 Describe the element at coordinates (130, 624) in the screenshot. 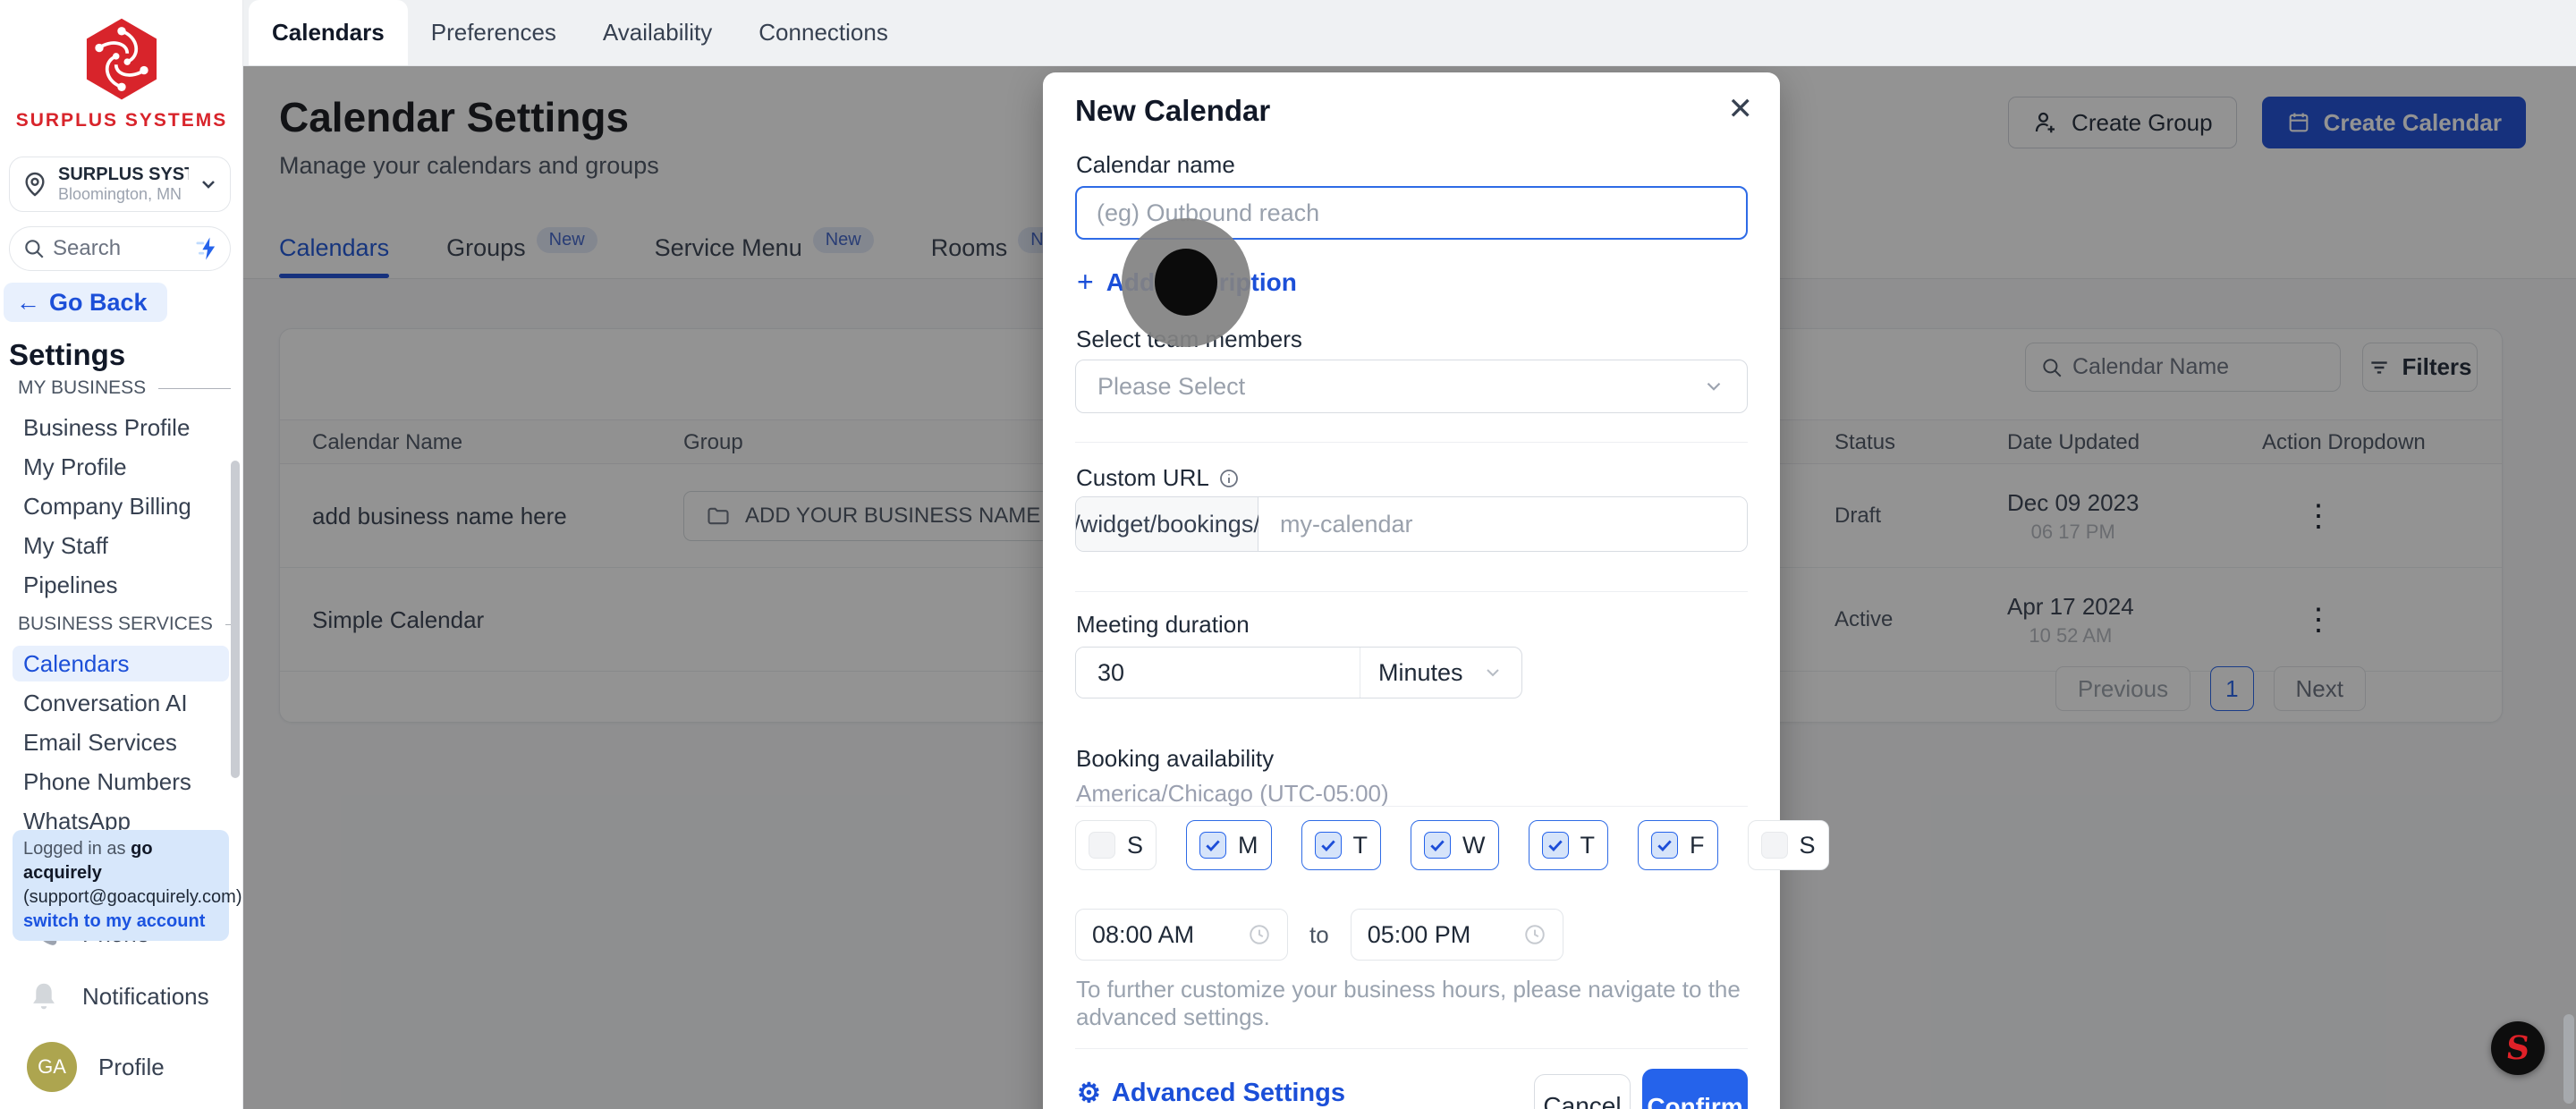

I see `section-business-services: BUSINESS SERVICES` at that location.